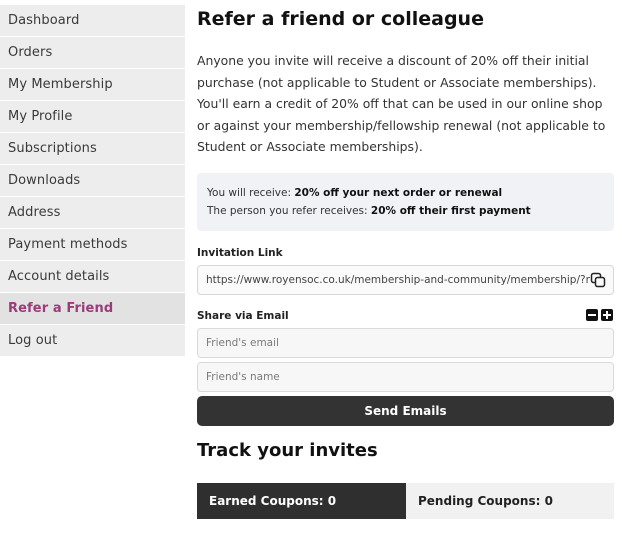  I want to click on sidebar-item-payment-methods: Payment methods, so click(92, 244).